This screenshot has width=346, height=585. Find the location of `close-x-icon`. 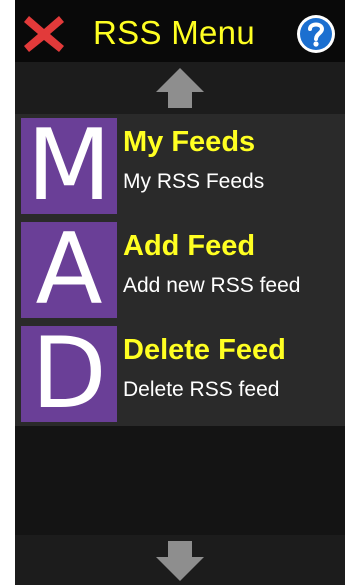

close-x-icon is located at coordinates (44, 34).